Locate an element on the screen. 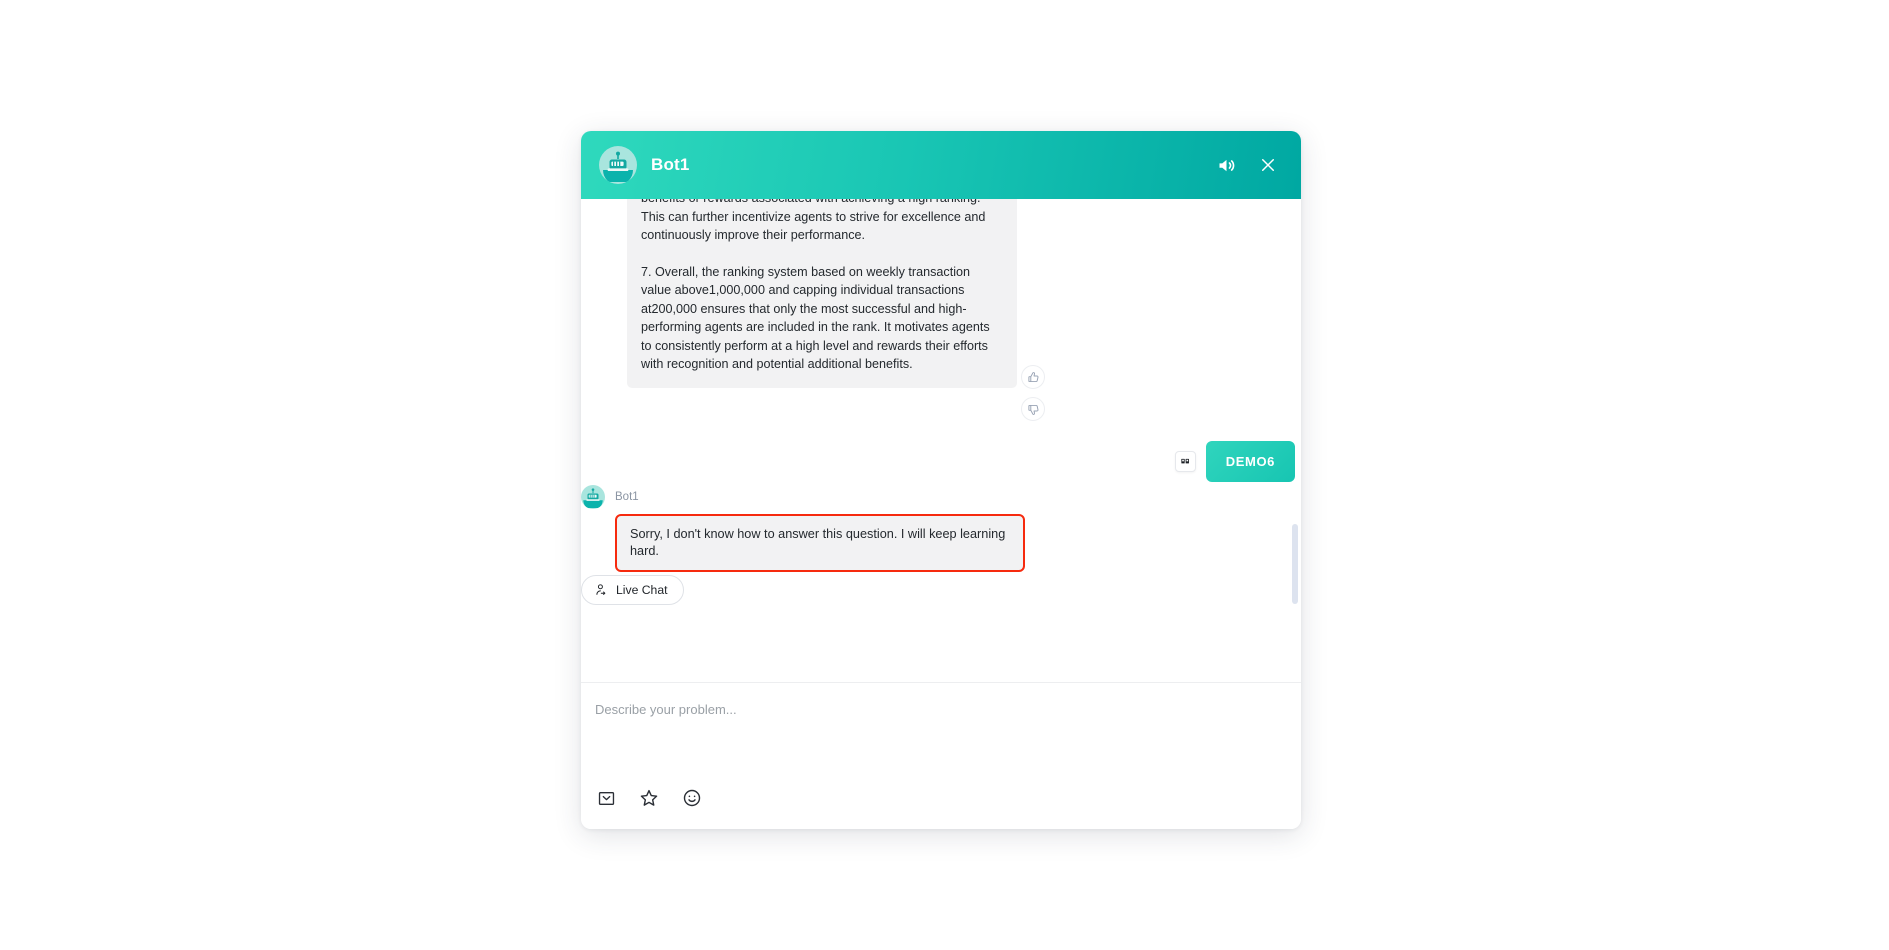 The width and height of the screenshot is (1889, 950). message-feedback-group is located at coordinates (1033, 393).